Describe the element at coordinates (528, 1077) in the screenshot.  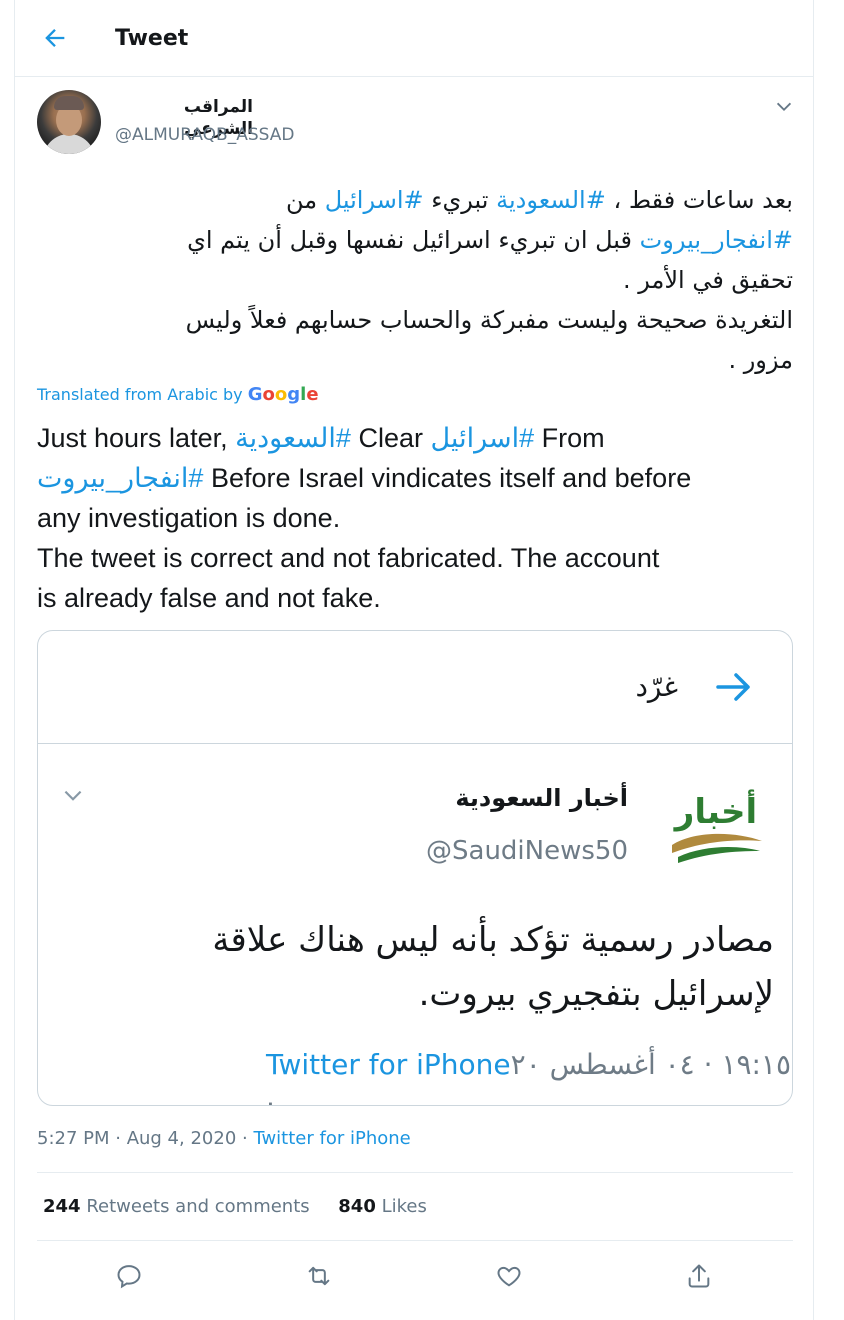
I see `embedded-tweet-meta: Twitter for iPhone١٩:١٥ · ٠٤ أغسطس ٢٠ ·` at that location.